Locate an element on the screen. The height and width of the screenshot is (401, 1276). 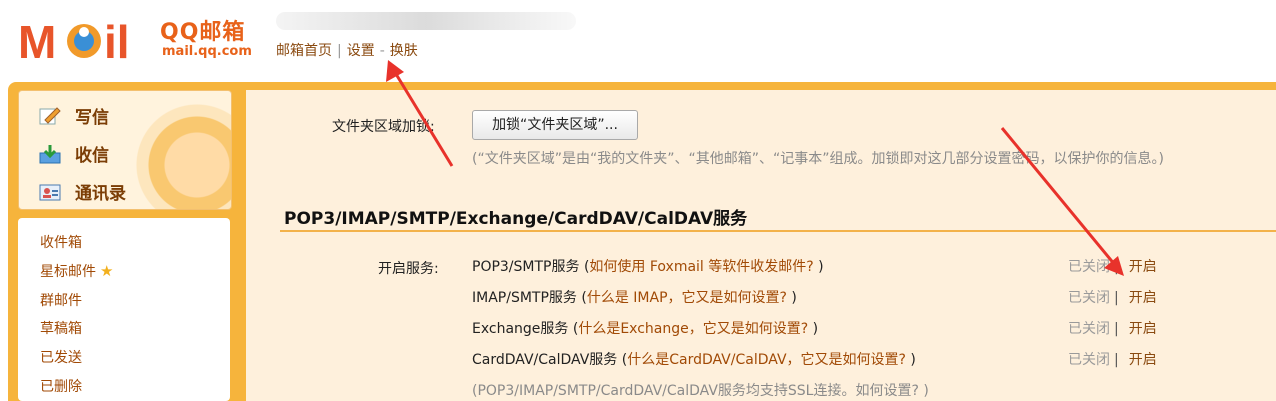
service-help-link: 什么是Exchange，它又是如何设置? is located at coordinates (693, 329).